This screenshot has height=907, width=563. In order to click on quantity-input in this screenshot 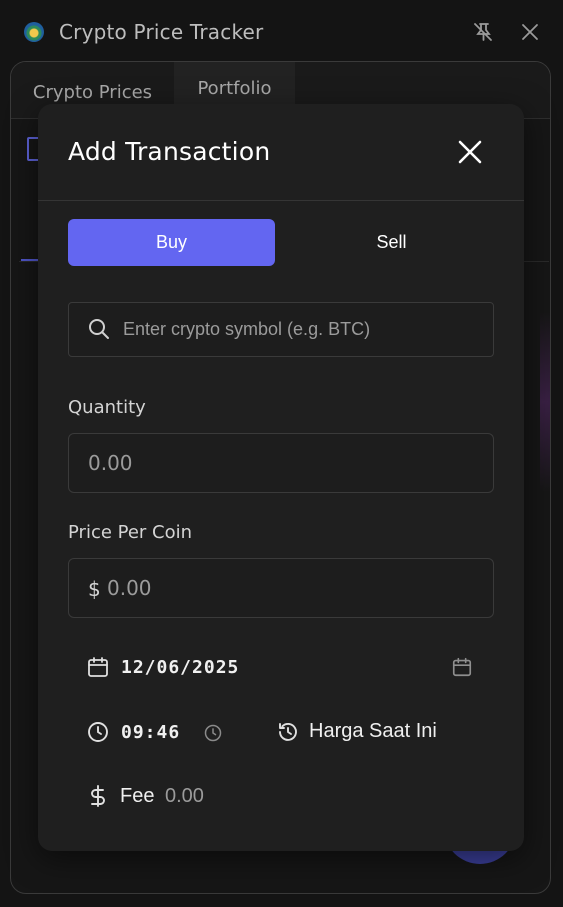, I will do `click(283, 463)`.